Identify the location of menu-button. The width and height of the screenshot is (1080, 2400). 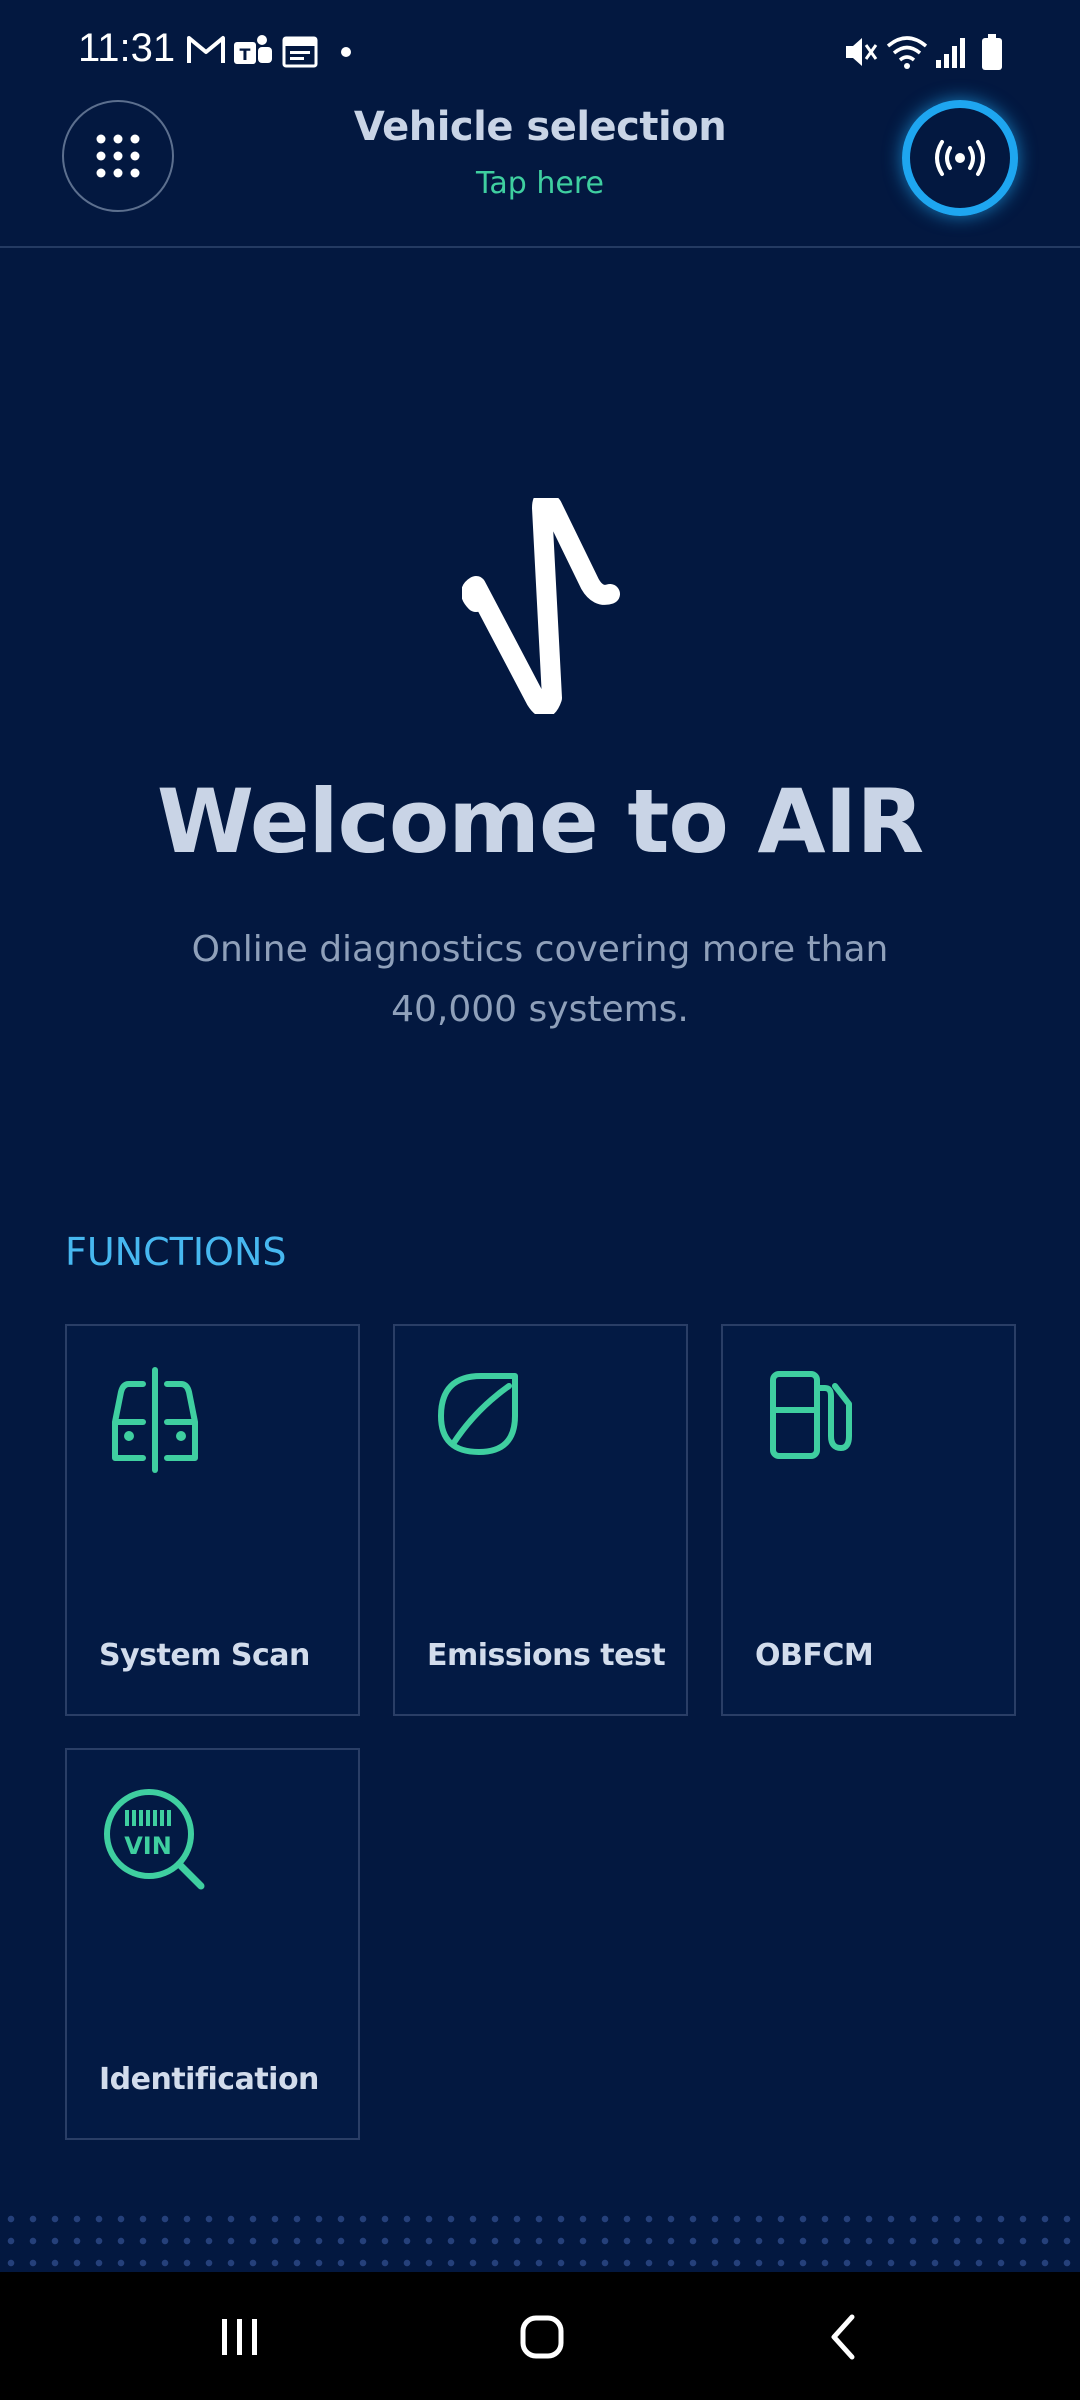
(118, 156).